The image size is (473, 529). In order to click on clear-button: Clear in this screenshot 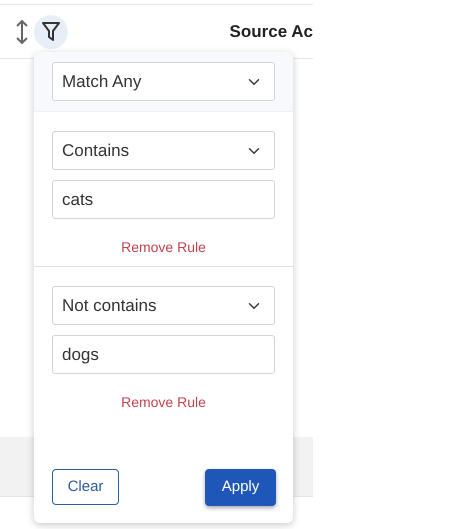, I will do `click(85, 487)`.